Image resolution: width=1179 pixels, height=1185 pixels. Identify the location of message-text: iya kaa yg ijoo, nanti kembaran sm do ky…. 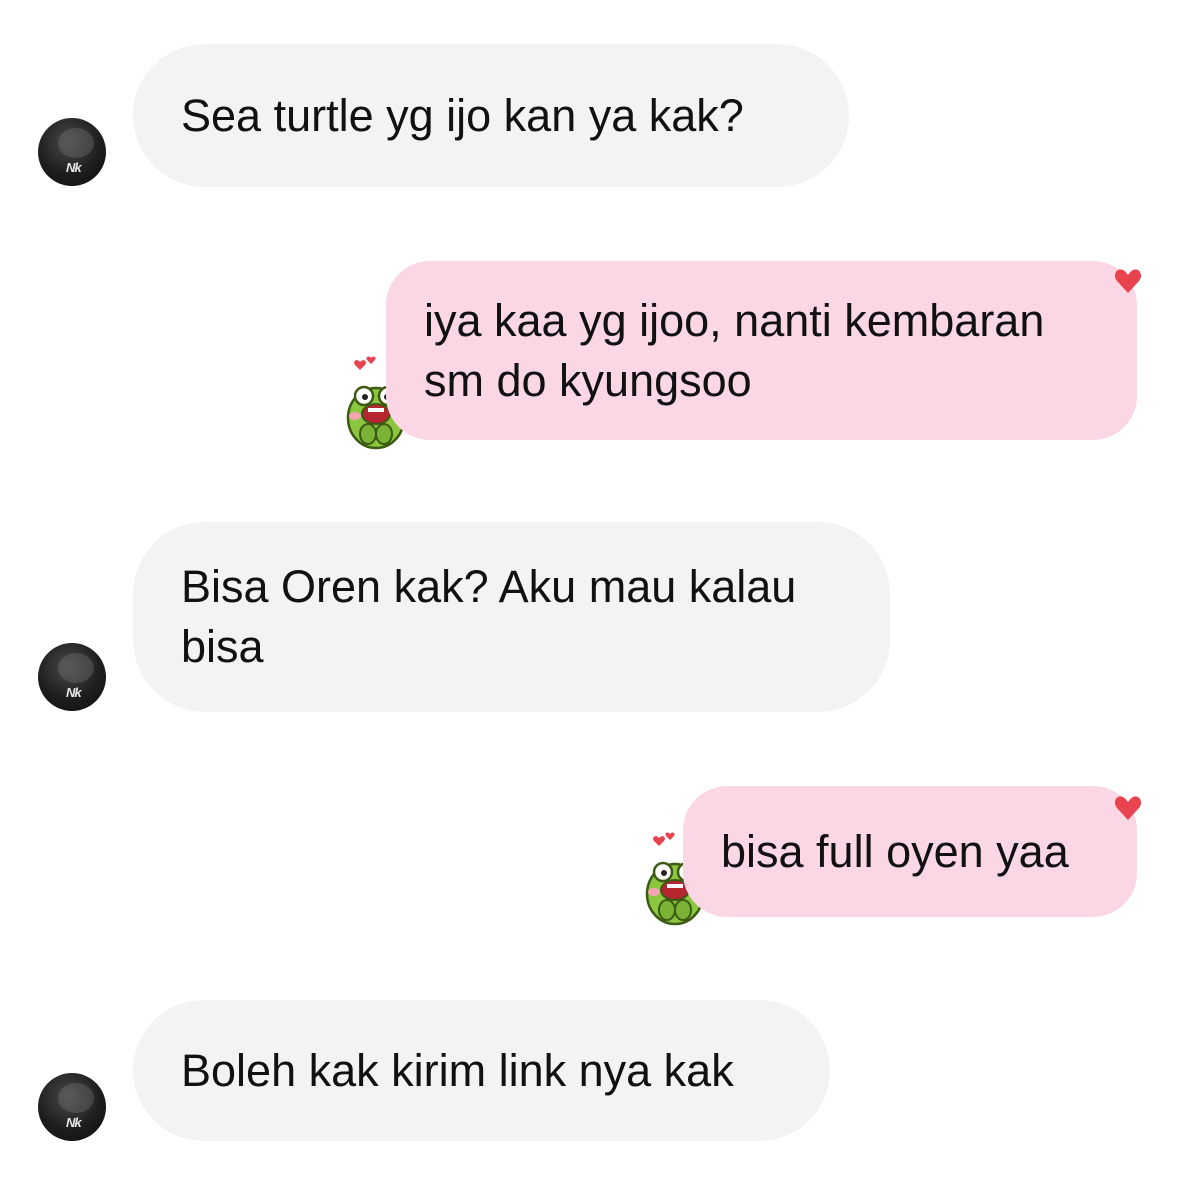
(734, 350).